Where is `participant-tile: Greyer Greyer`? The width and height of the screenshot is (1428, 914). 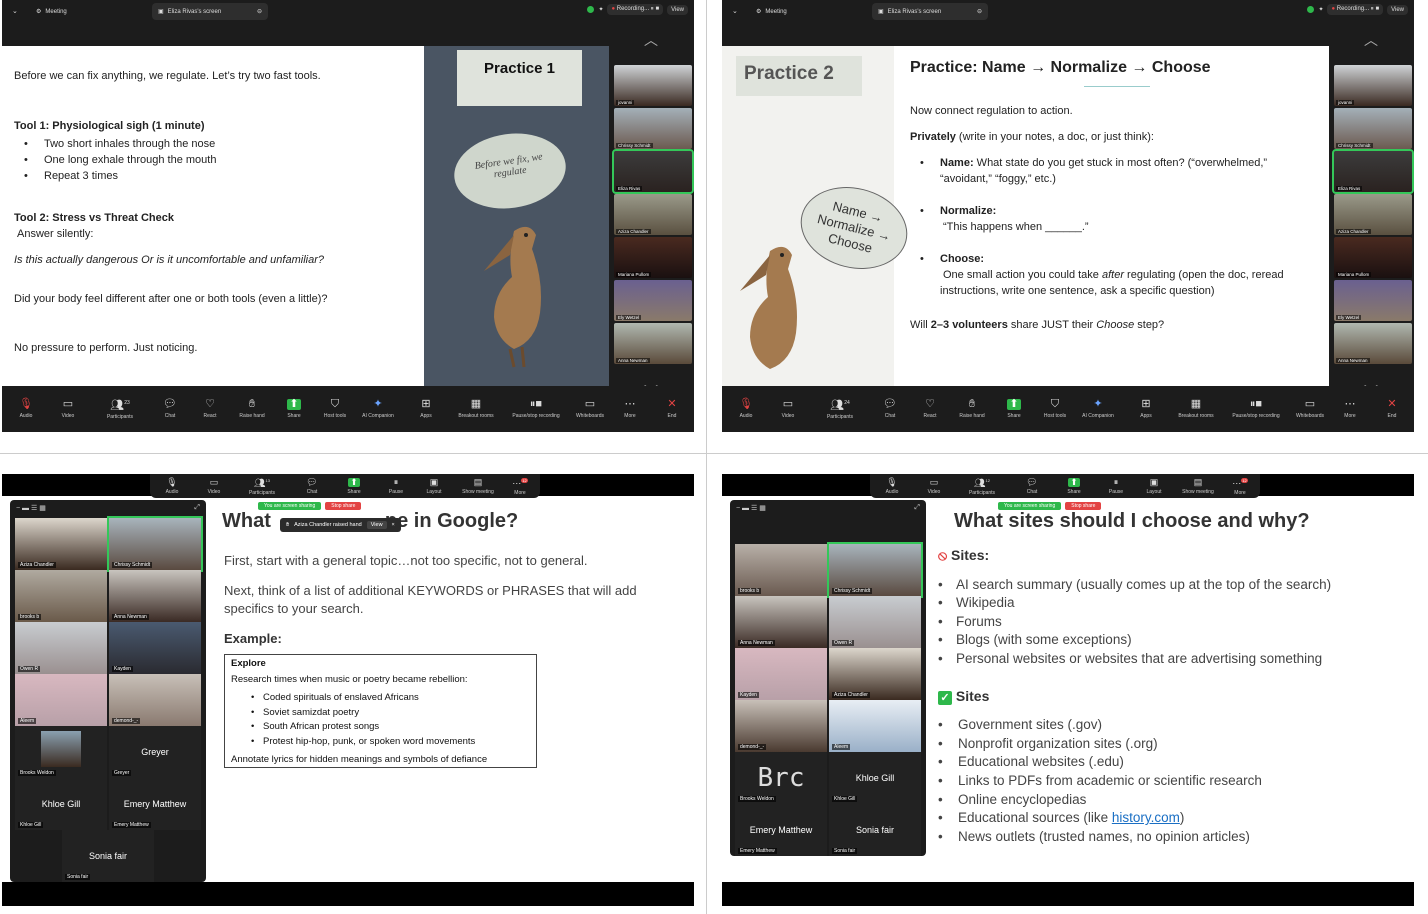 participant-tile: Greyer Greyer is located at coordinates (155, 752).